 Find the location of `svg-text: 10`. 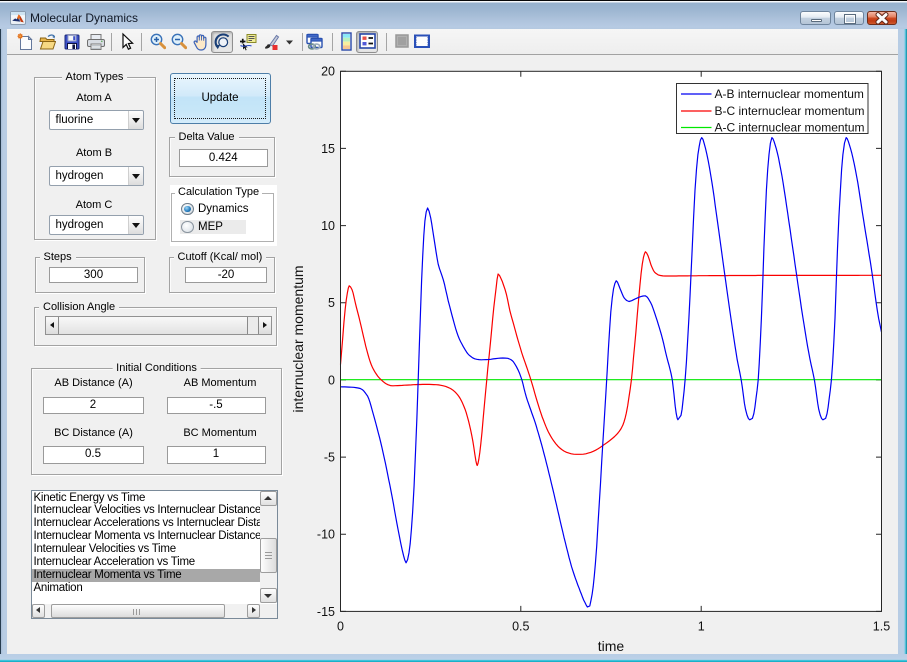

svg-text: 10 is located at coordinates (328, 226).